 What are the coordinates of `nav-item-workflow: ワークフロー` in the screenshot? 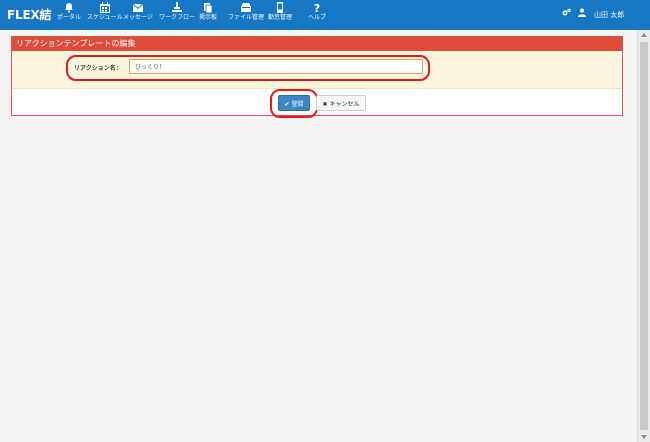 It's located at (177, 11).